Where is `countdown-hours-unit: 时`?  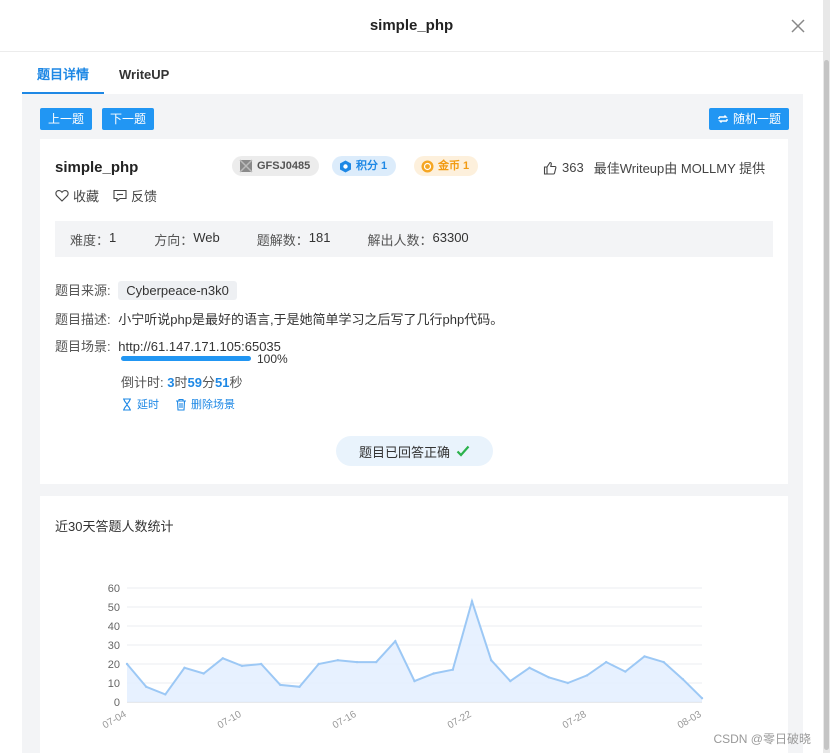
countdown-hours-unit: 时 is located at coordinates (181, 382).